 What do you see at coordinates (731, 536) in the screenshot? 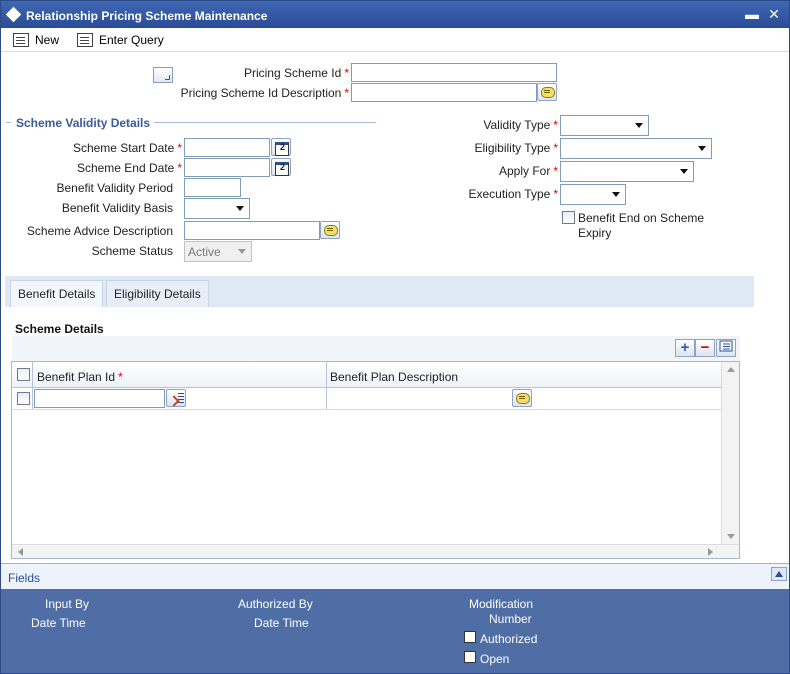
I see `scroll-down-icon` at bounding box center [731, 536].